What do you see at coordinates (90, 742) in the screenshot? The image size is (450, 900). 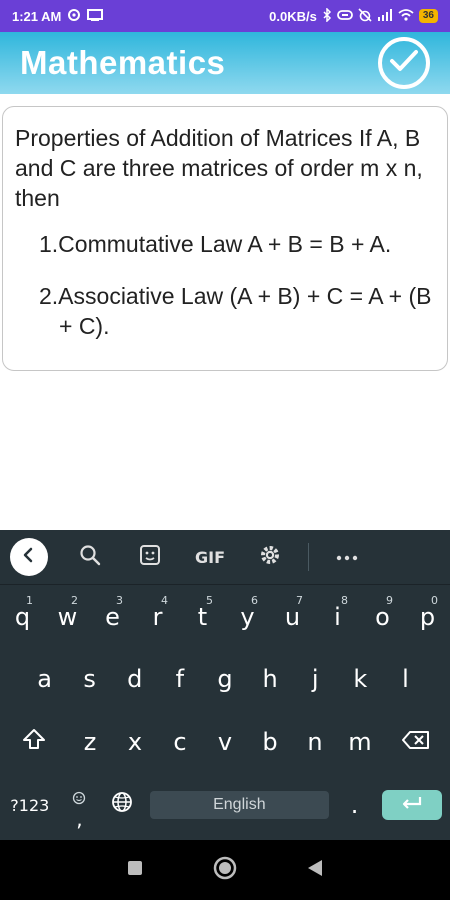 I see `key-z: z` at bounding box center [90, 742].